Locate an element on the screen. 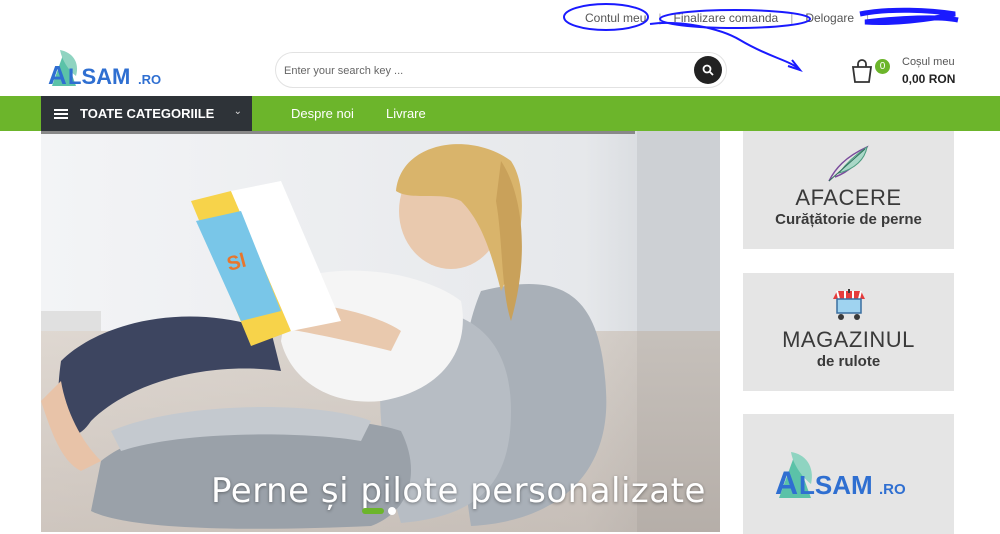 The width and height of the screenshot is (1000, 534). banner-alsam: A LSAM .RO is located at coordinates (848, 474).